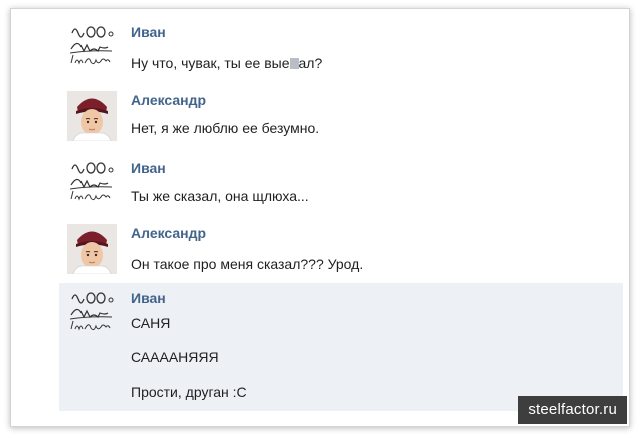 This screenshot has height=434, width=641. Describe the element at coordinates (294, 63) in the screenshot. I see `censor-block` at that location.